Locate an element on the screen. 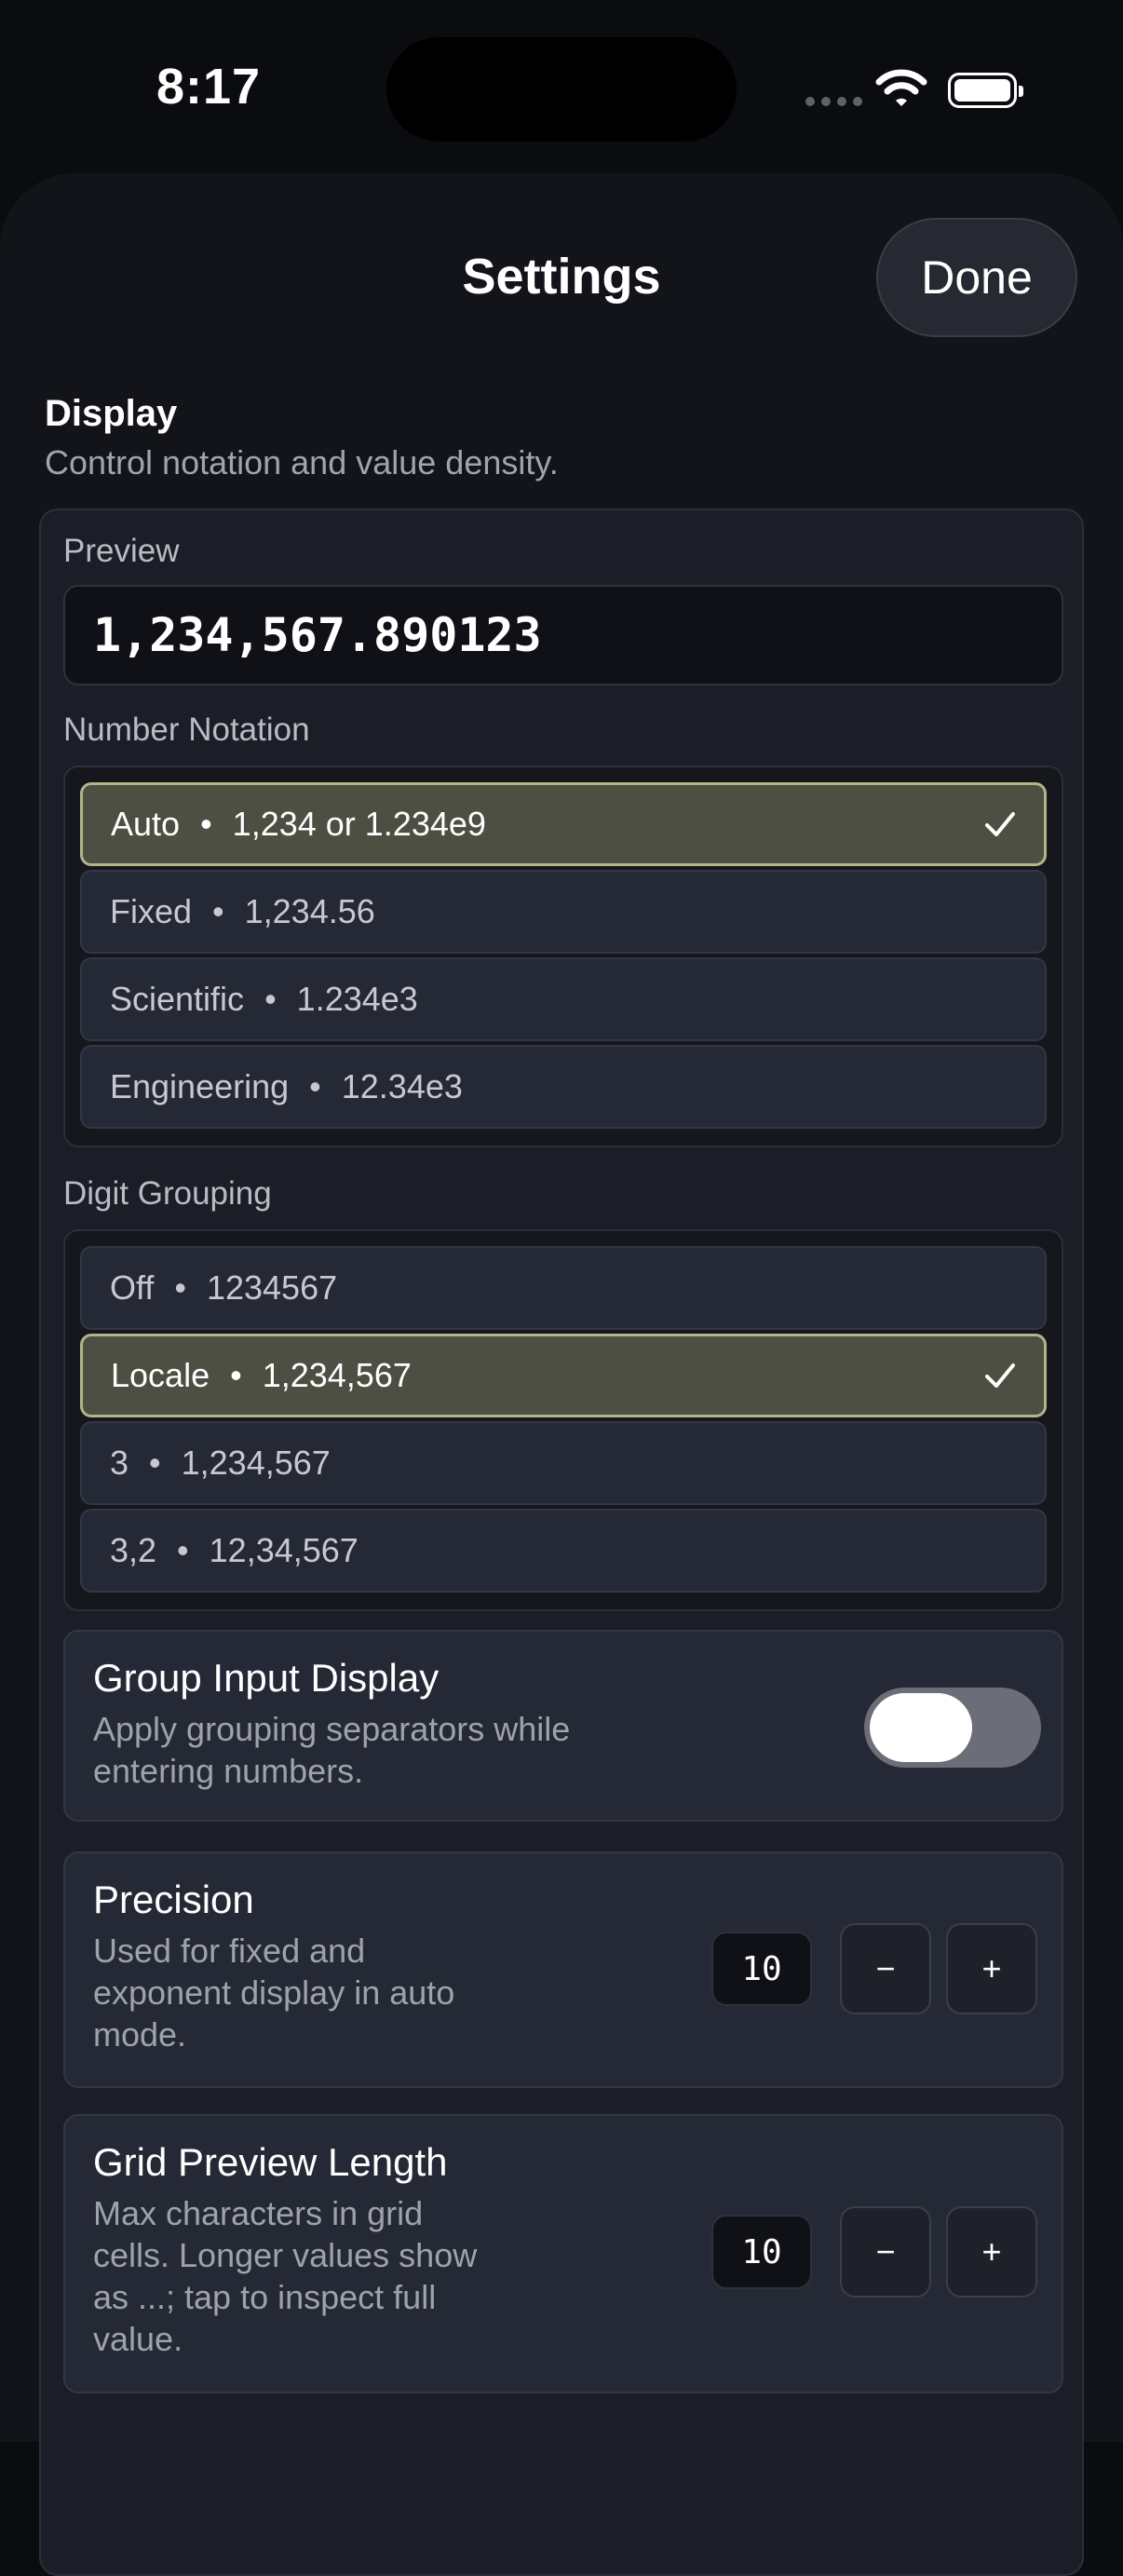 Image resolution: width=1123 pixels, height=2576 pixels. option-name: Off is located at coordinates (133, 1287).